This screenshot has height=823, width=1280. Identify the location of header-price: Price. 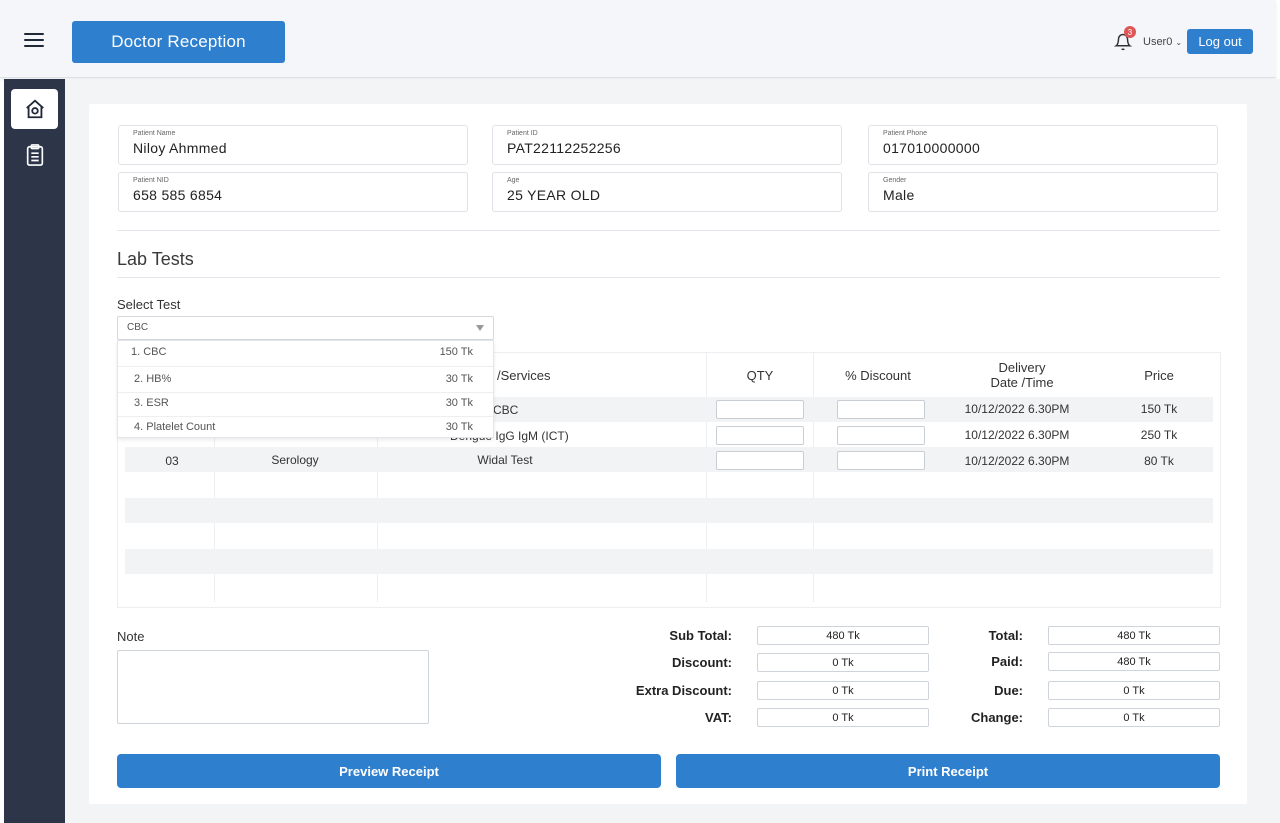
(1159, 375).